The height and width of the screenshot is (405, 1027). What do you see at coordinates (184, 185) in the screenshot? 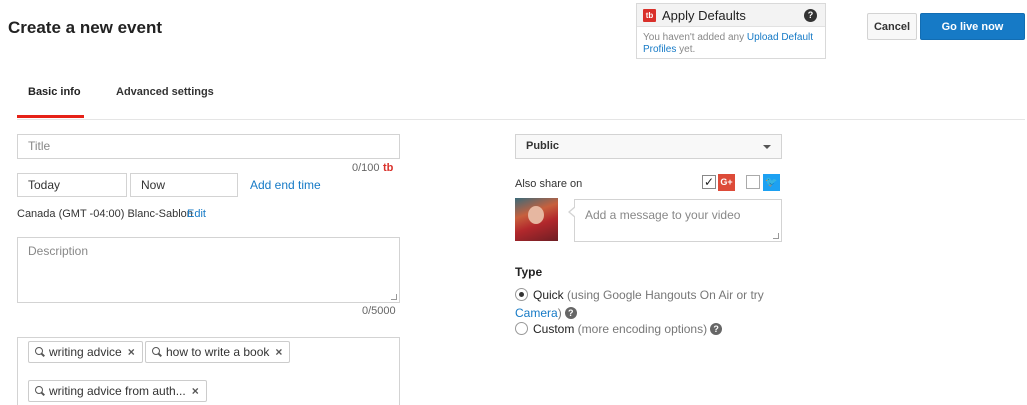
I see `start-time-input: Now` at bounding box center [184, 185].